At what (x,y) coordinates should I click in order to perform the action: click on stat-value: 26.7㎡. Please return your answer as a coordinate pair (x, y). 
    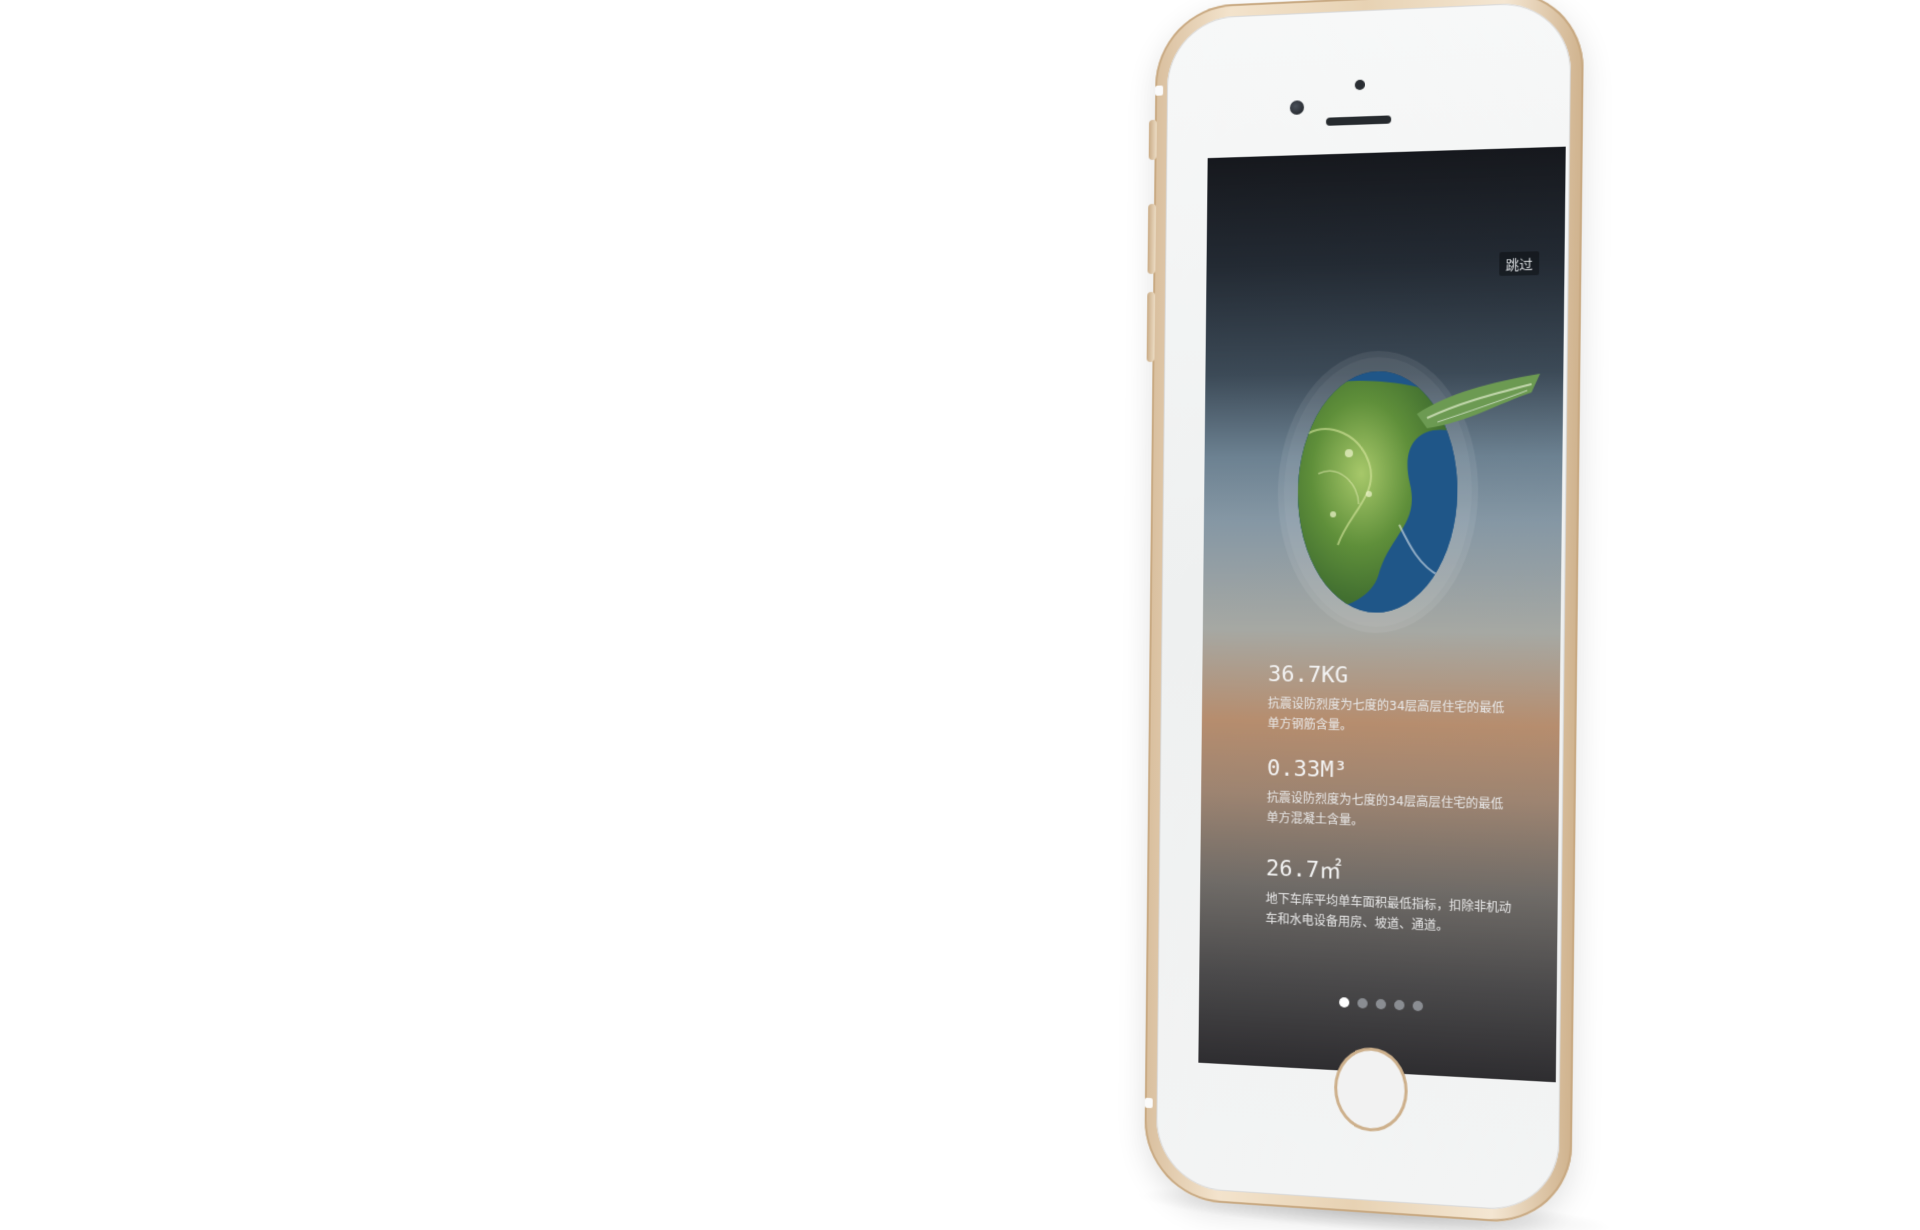
    Looking at the image, I should click on (1389, 871).